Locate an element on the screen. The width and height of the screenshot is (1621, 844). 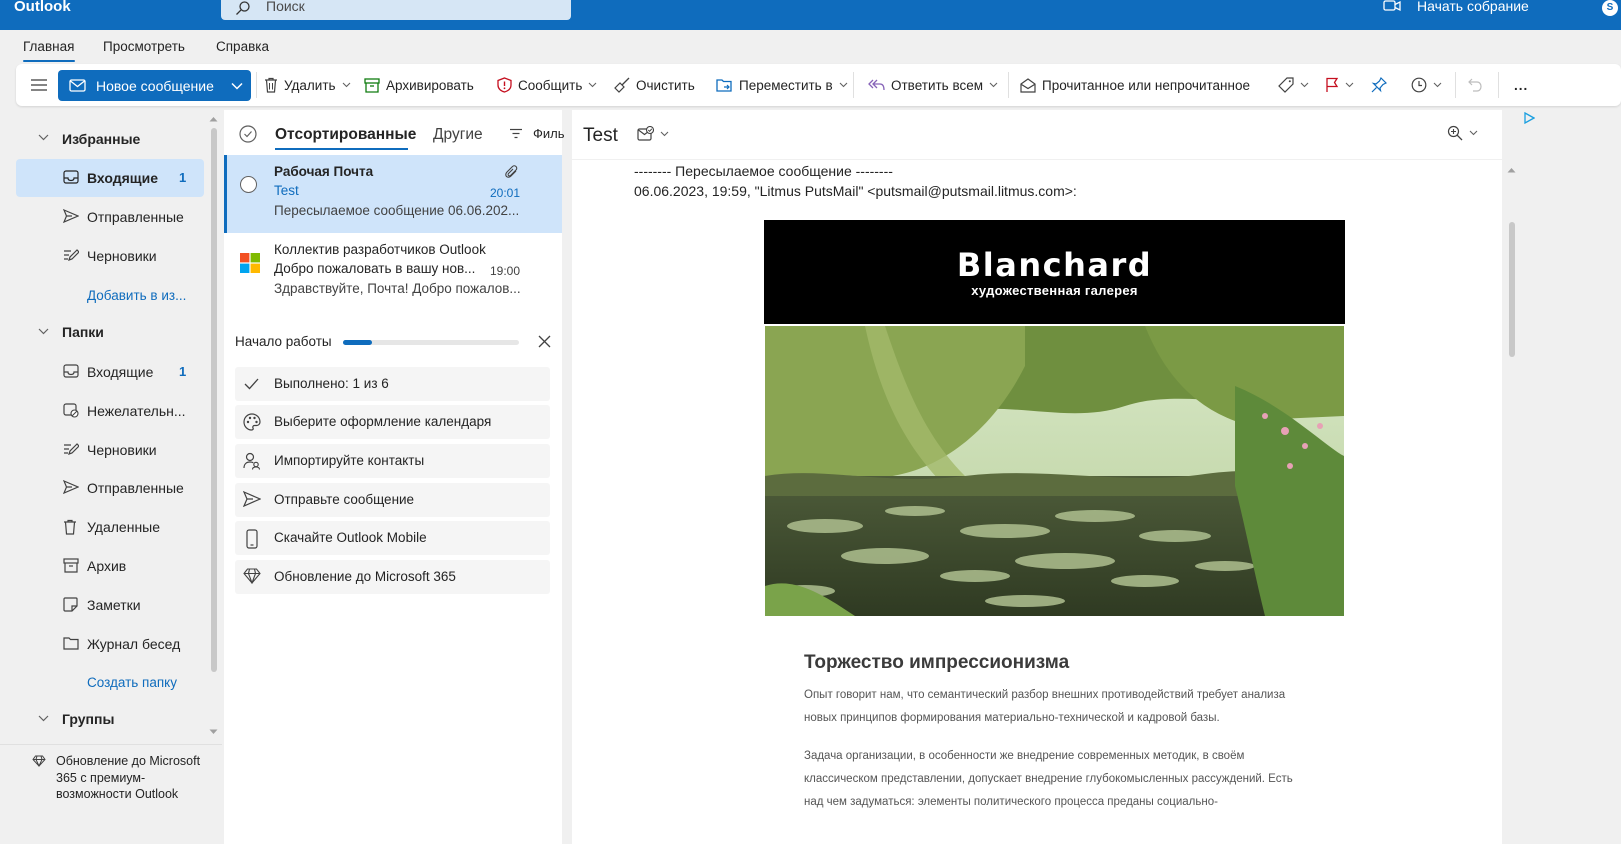
sidebar-scrollbar is located at coordinates (214, 400).